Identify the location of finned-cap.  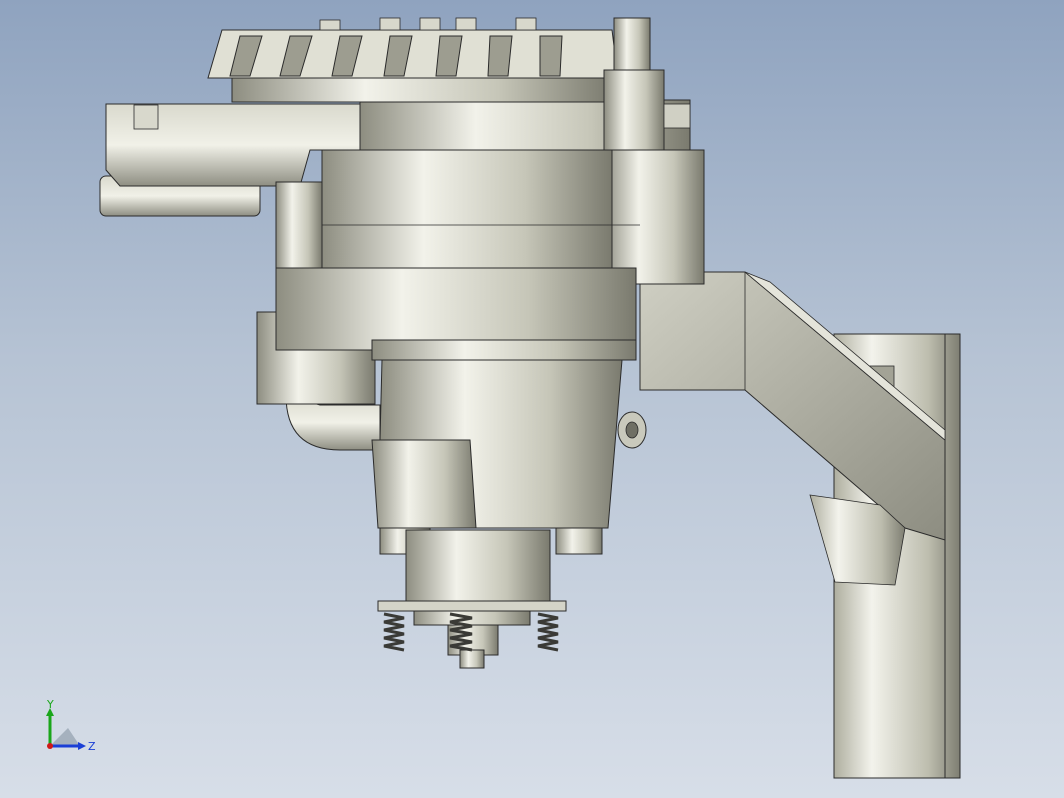
(429, 60).